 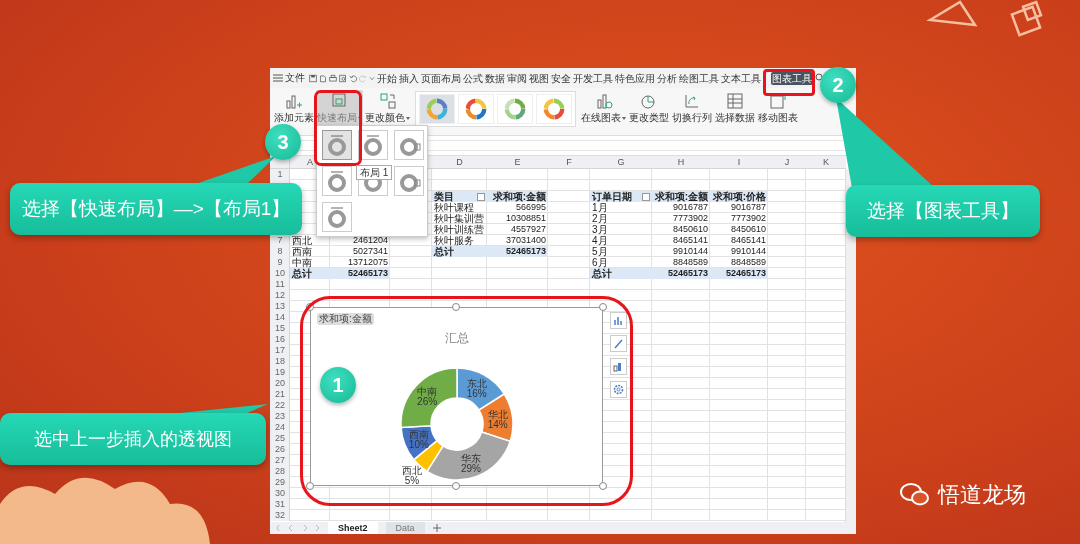 I want to click on column-header: F, so click(x=569, y=162).